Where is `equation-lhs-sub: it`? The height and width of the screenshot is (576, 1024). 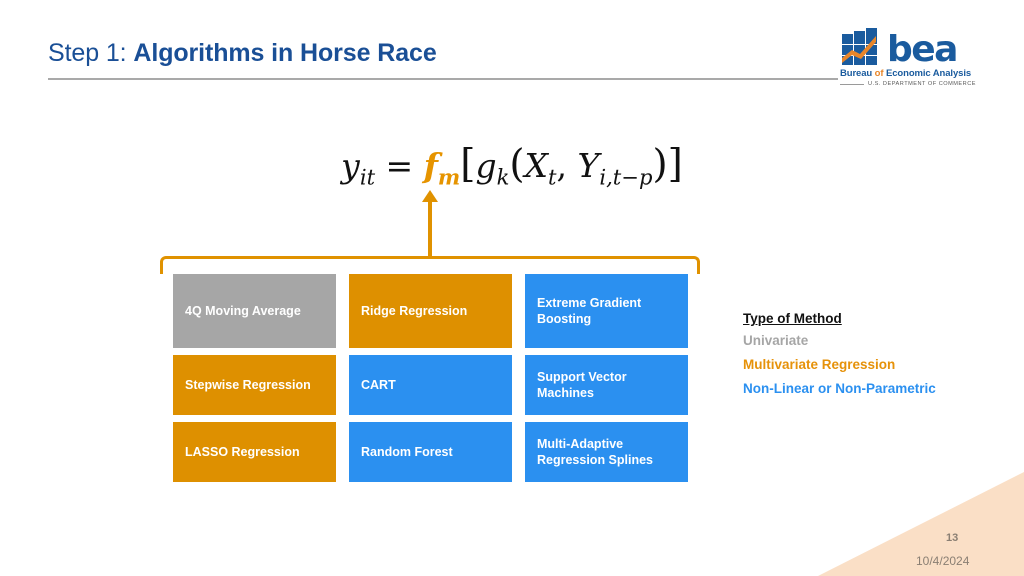 equation-lhs-sub: it is located at coordinates (367, 177).